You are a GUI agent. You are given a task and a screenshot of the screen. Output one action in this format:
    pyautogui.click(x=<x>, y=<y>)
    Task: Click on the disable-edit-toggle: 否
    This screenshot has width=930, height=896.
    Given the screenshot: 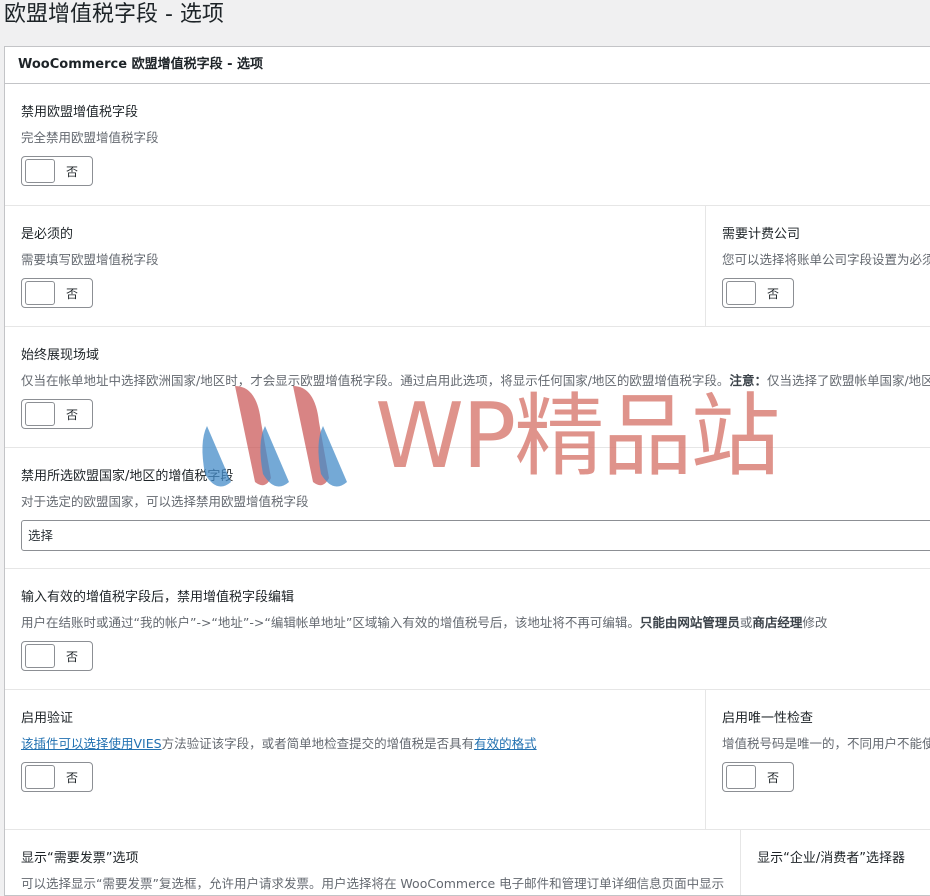 What is the action you would take?
    pyautogui.click(x=57, y=656)
    